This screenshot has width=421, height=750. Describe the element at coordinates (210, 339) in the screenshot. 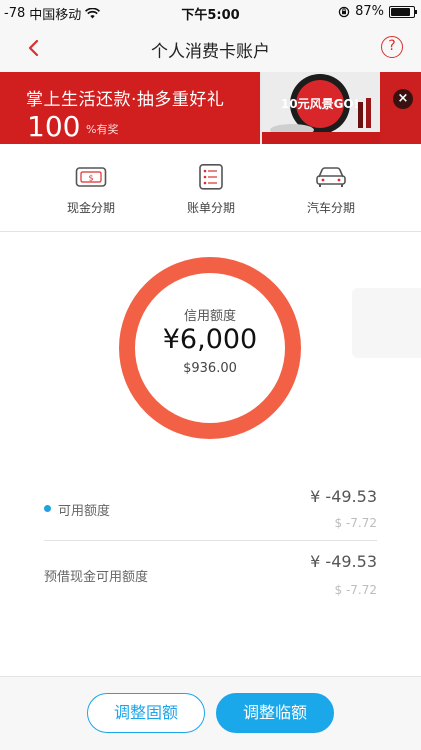

I see `credit-limit-amount: ¥6,000` at that location.